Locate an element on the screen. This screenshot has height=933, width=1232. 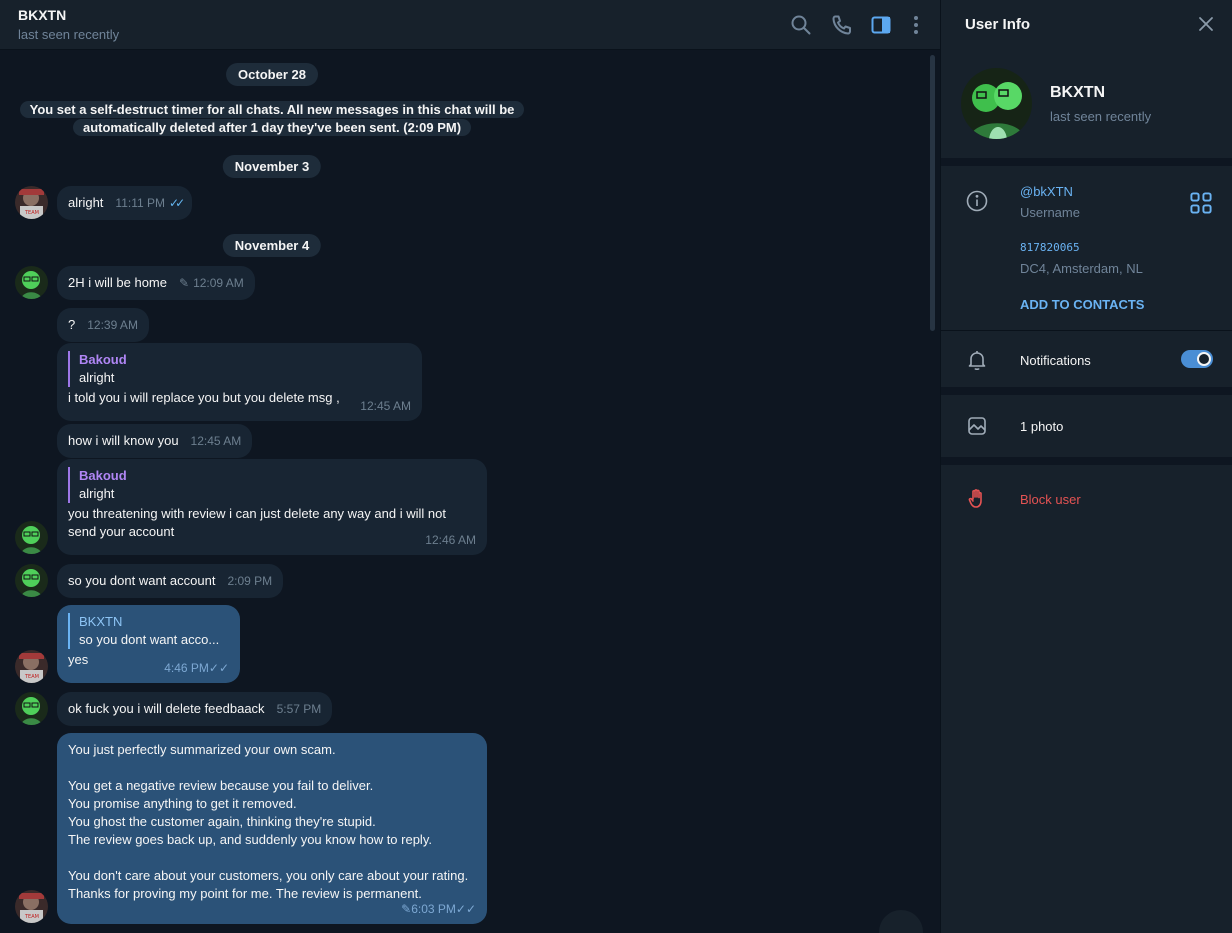
date-divider: October 28 is located at coordinates (272, 74).